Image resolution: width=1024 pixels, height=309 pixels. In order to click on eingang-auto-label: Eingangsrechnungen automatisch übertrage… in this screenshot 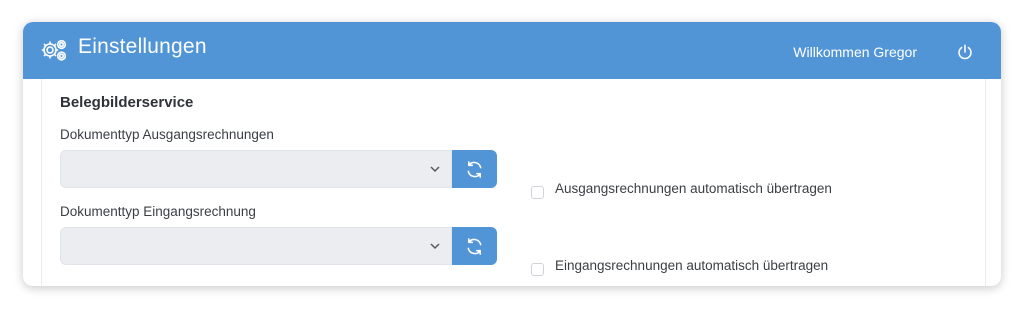, I will do `click(692, 265)`.